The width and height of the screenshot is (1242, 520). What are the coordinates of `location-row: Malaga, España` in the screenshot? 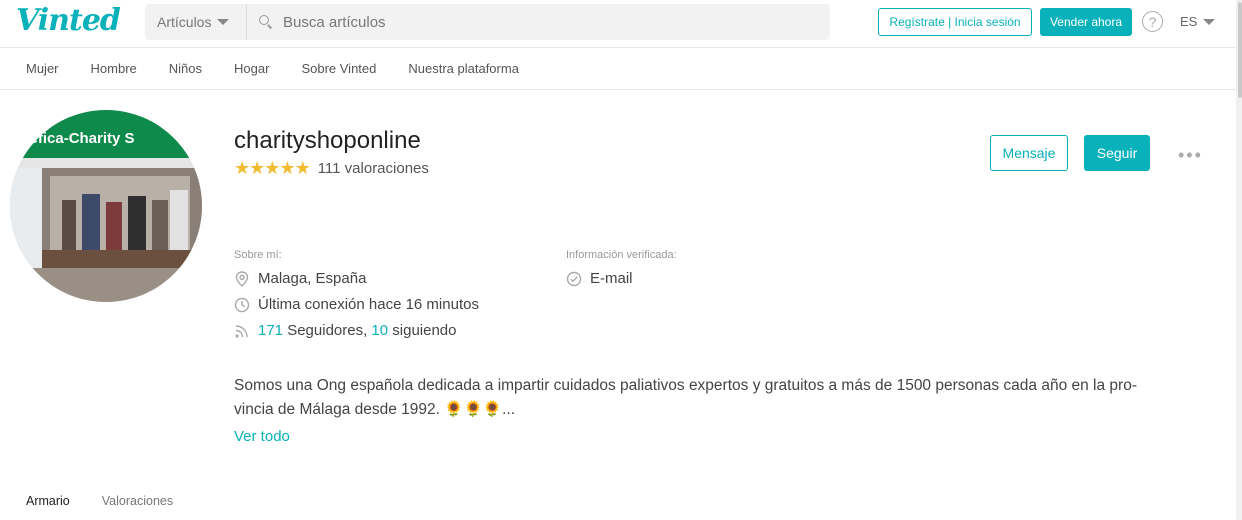 It's located at (300, 278).